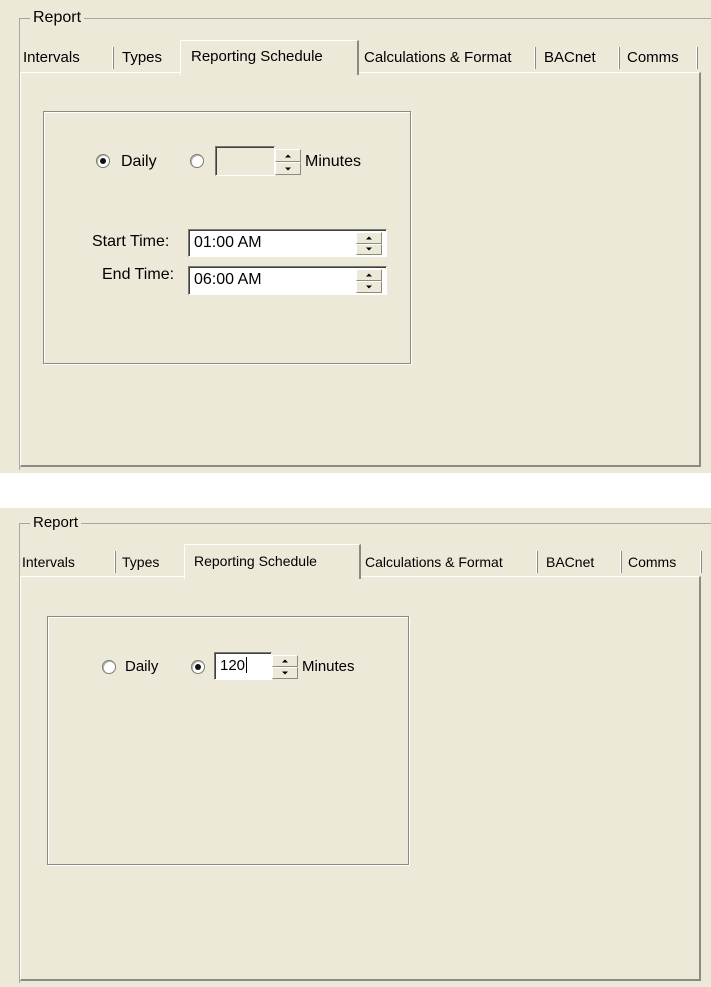  What do you see at coordinates (228, 279) in the screenshot?
I see `end-time-value: 06:00 AM` at bounding box center [228, 279].